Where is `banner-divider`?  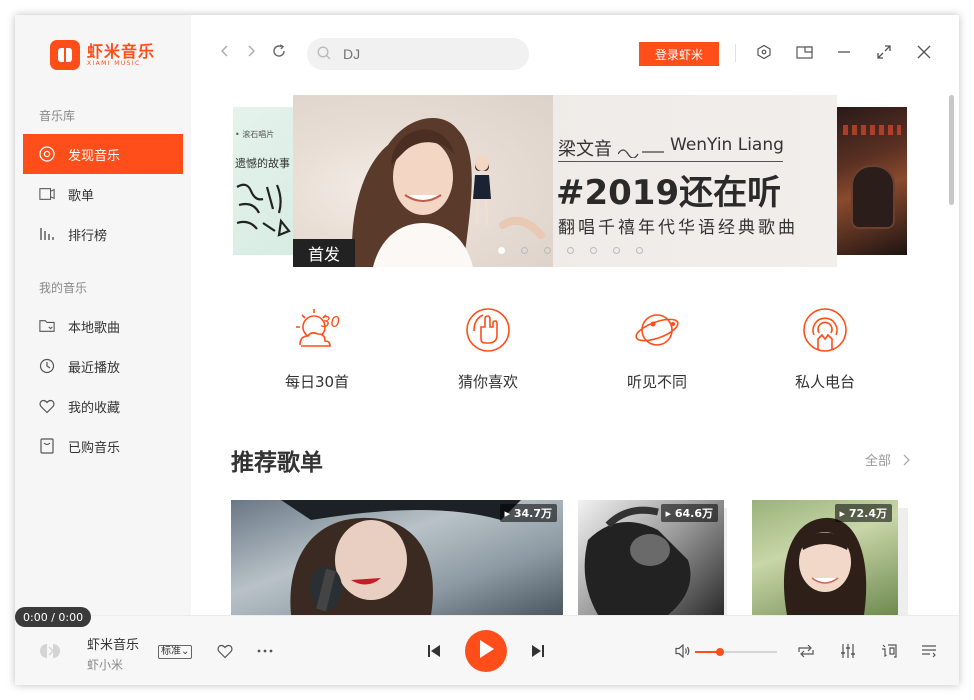 banner-divider is located at coordinates (670, 161).